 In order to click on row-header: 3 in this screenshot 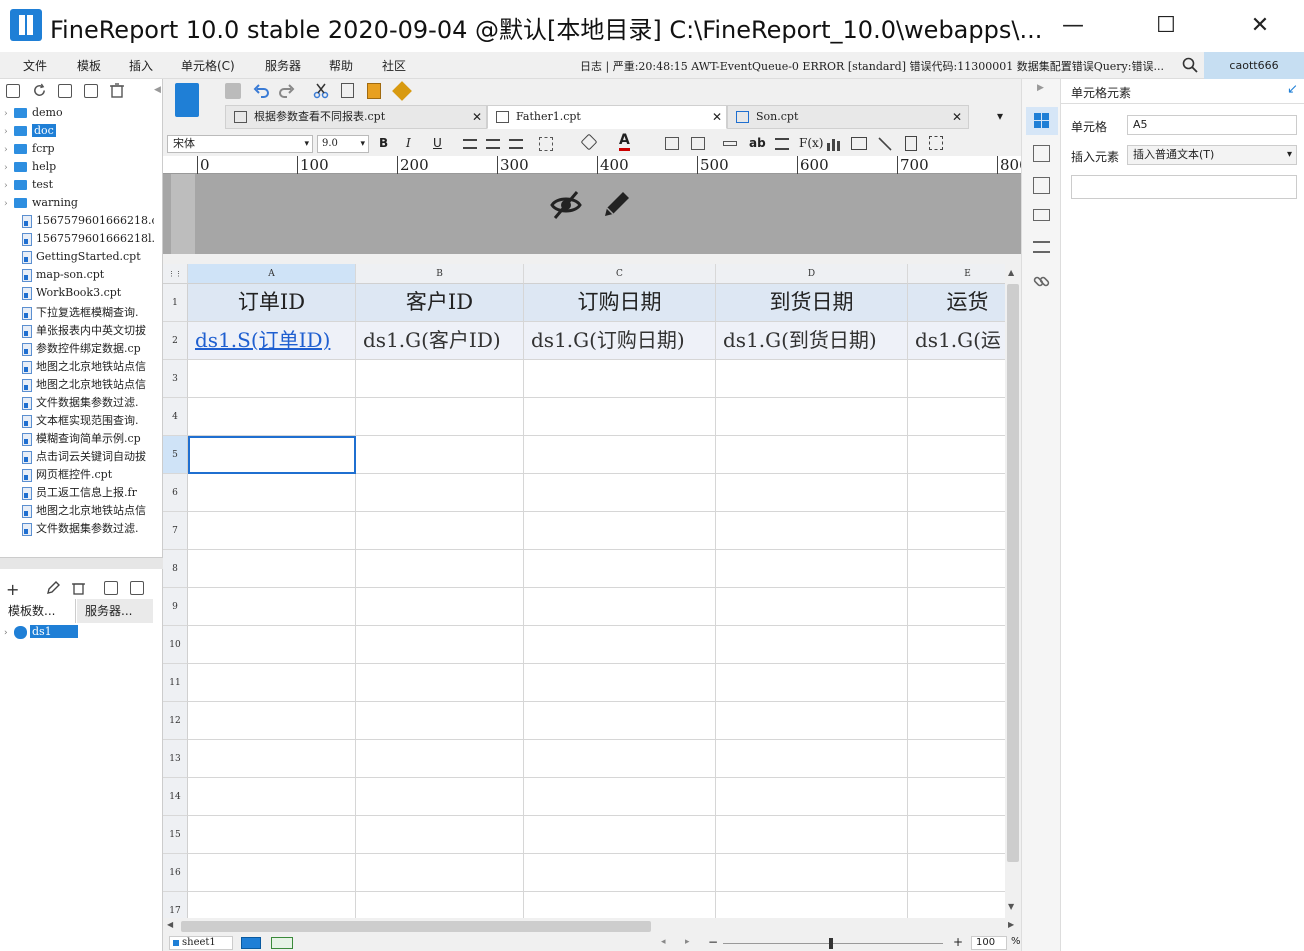, I will do `click(175, 379)`.